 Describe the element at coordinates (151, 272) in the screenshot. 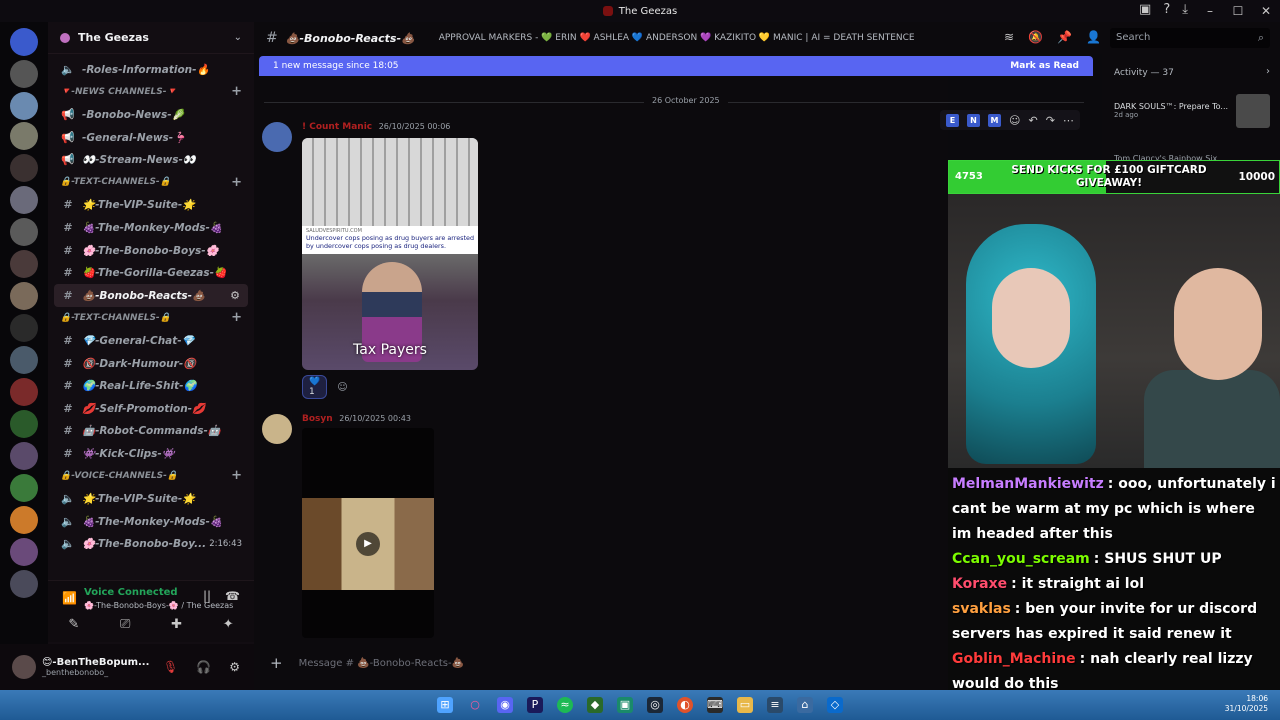

I see `sidebar-item: # 🍓-The-Gorilla-Geezas-🍓` at that location.